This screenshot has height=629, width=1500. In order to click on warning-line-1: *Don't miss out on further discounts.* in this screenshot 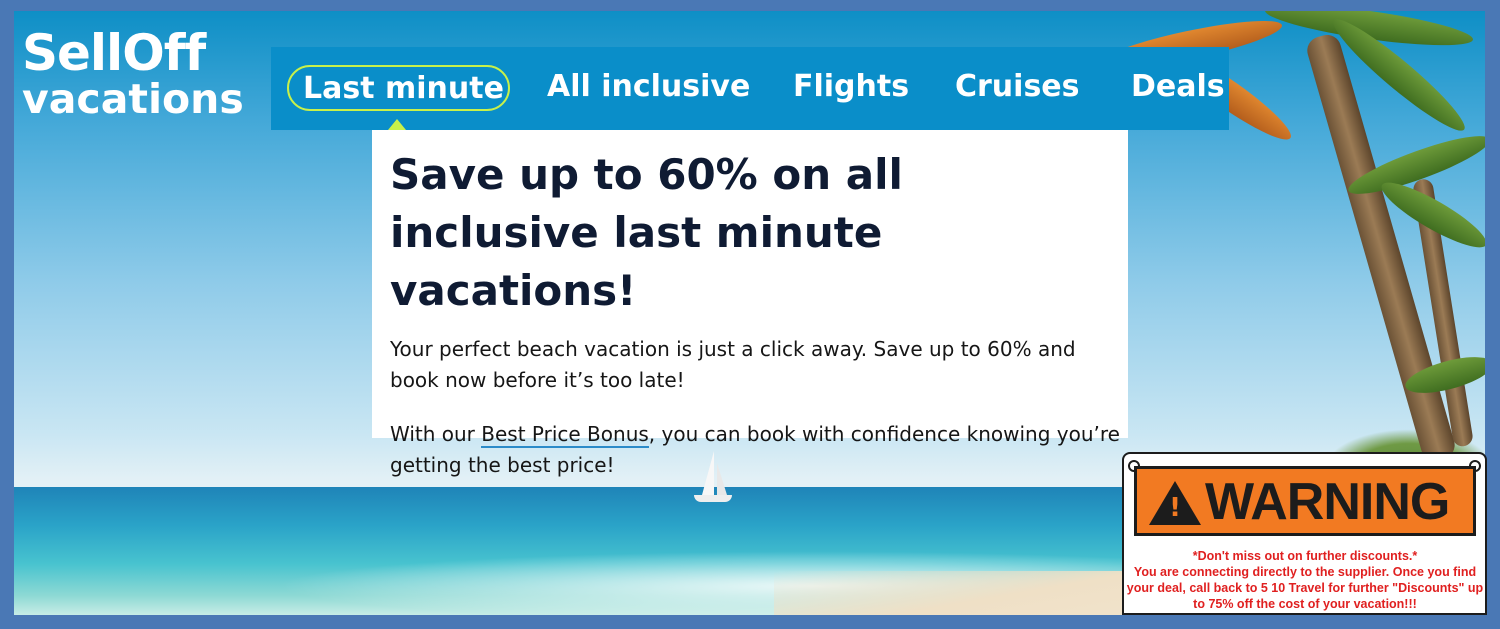, I will do `click(1305, 556)`.